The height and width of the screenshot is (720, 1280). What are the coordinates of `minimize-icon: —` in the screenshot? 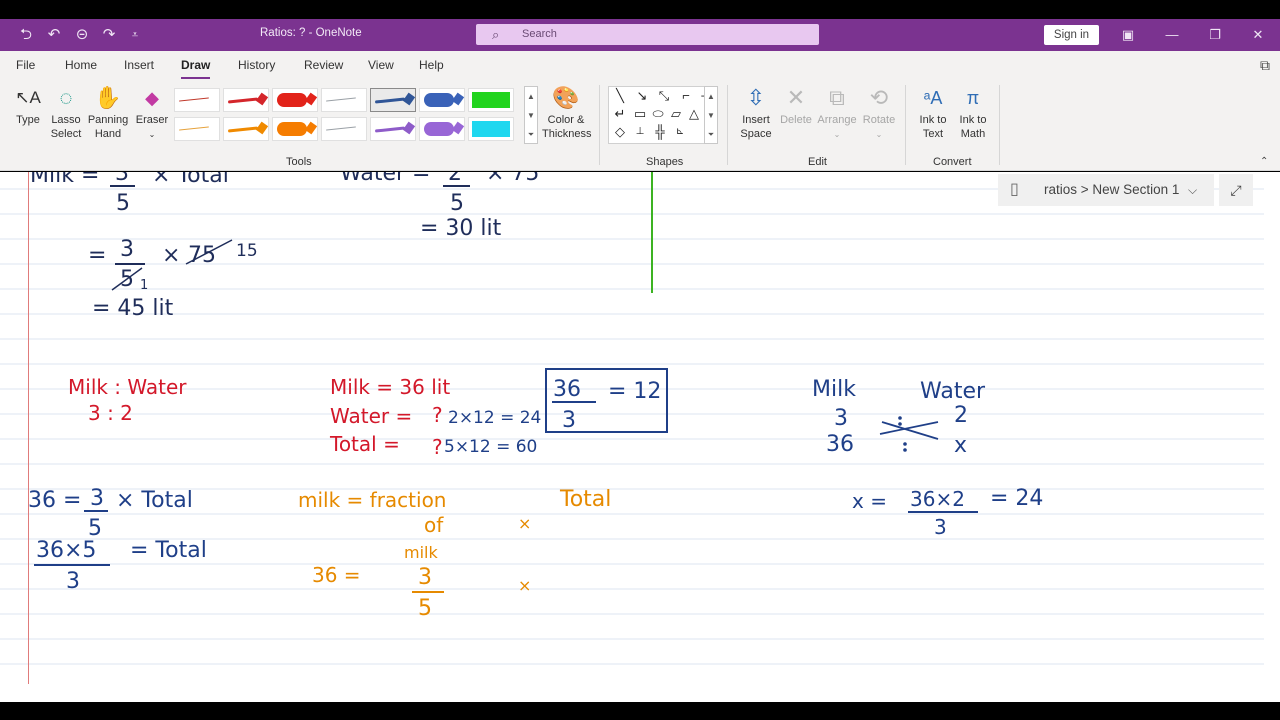 It's located at (1172, 35).